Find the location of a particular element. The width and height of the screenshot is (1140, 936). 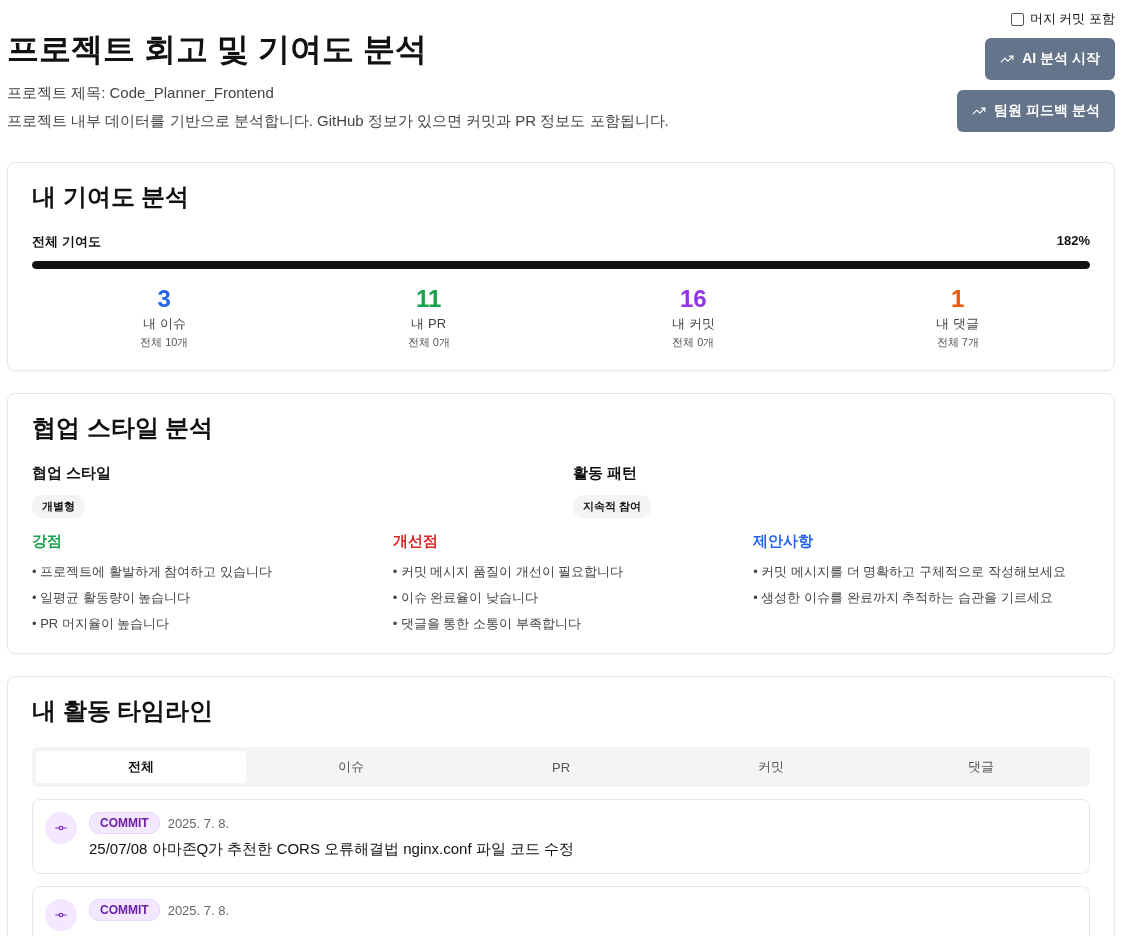

stat-label: 내 PR is located at coordinates (429, 324).